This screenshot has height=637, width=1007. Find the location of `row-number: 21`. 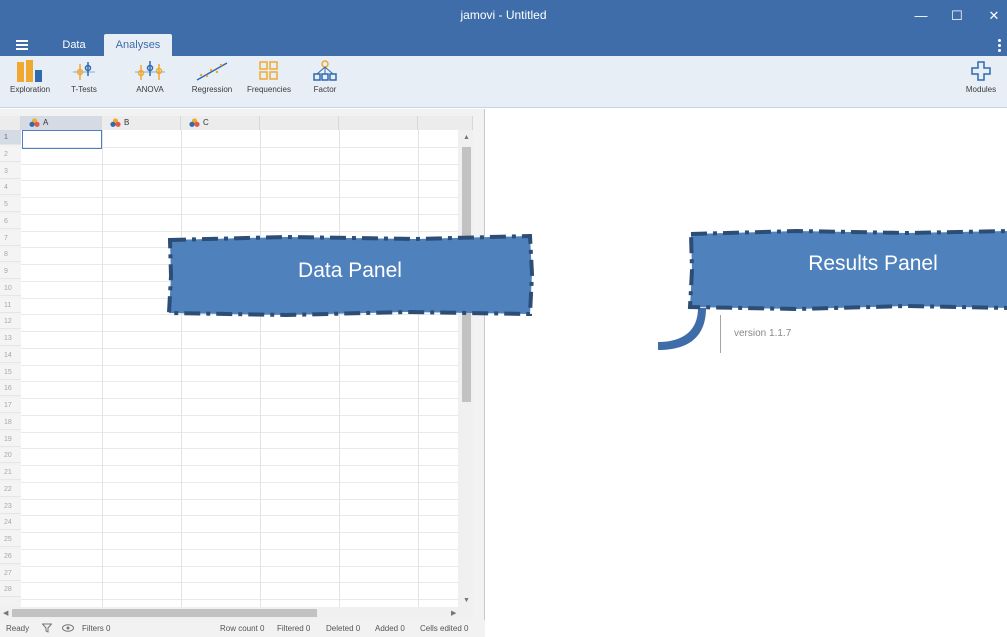

row-number: 21 is located at coordinates (10, 472).